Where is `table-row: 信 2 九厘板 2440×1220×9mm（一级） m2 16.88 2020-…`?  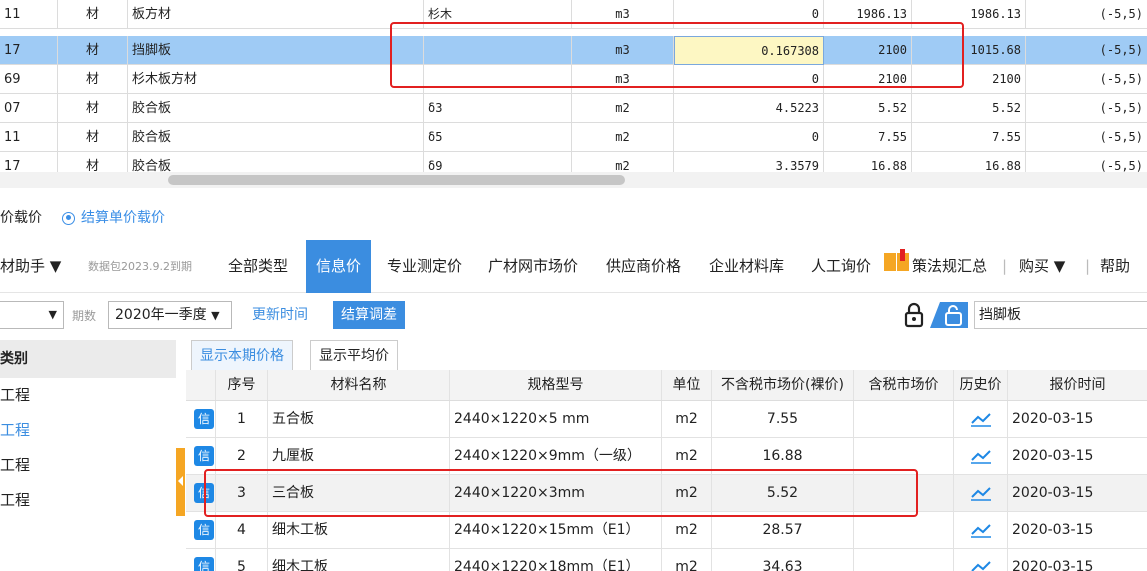
table-row: 信 2 九厘板 2440×1220×9mm（一级） m2 16.88 2020-… is located at coordinates (666, 456).